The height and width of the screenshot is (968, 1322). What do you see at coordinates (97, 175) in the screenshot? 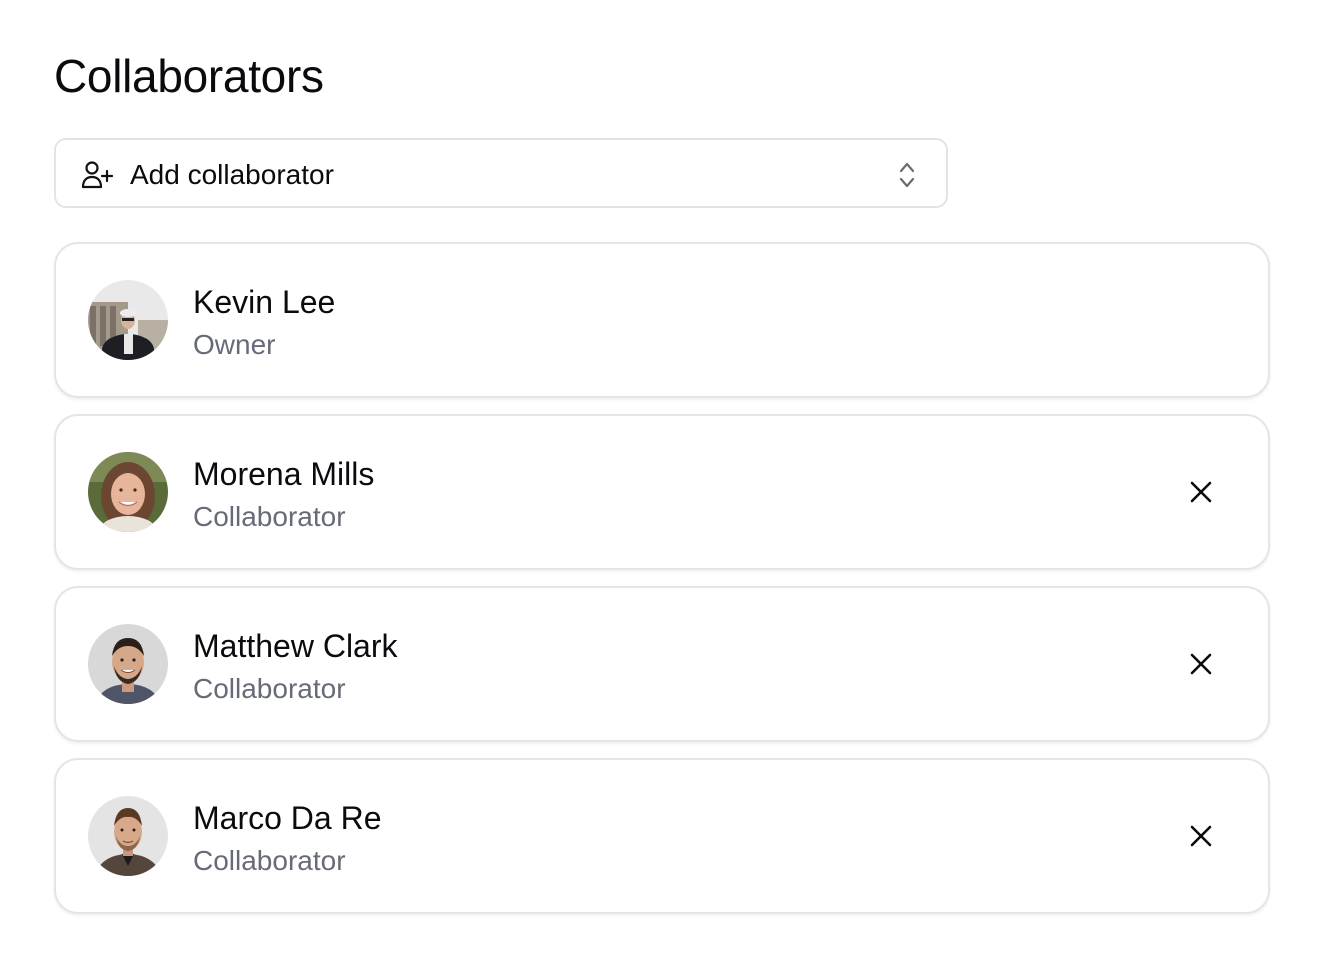
I see `user-plus-icon` at bounding box center [97, 175].